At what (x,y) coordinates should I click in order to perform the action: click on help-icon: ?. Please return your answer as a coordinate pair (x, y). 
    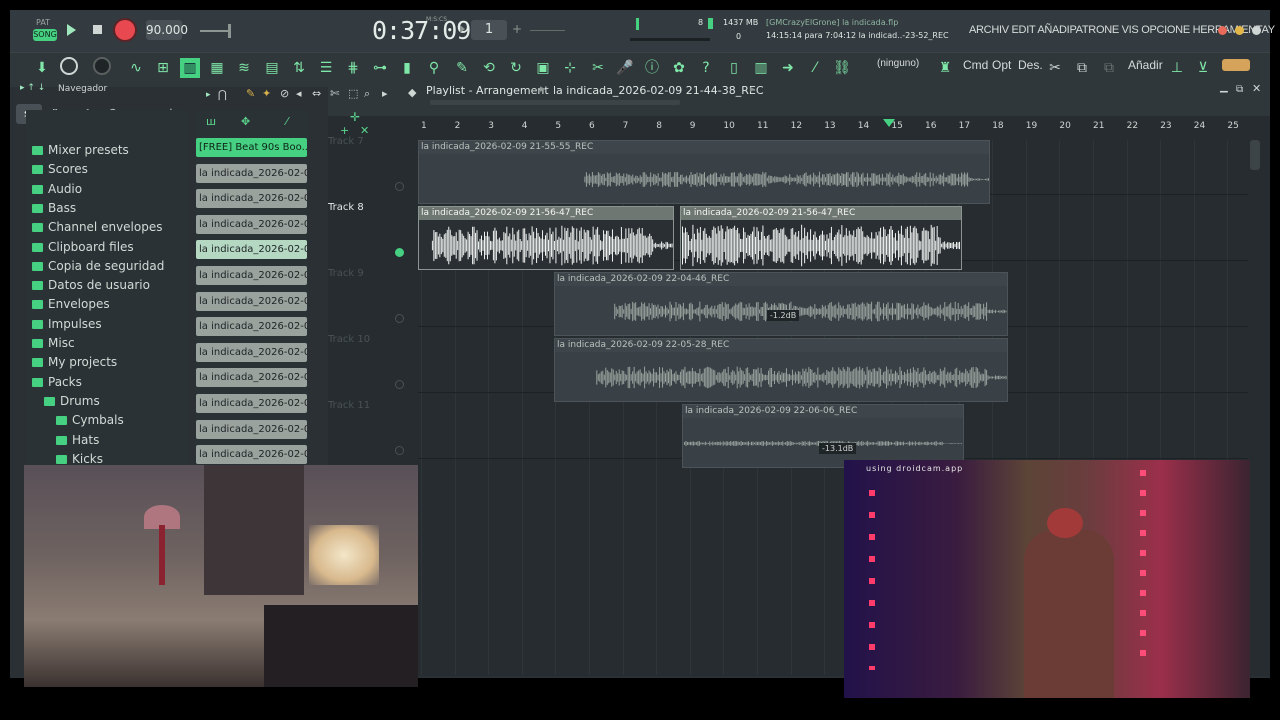
    Looking at the image, I should click on (706, 68).